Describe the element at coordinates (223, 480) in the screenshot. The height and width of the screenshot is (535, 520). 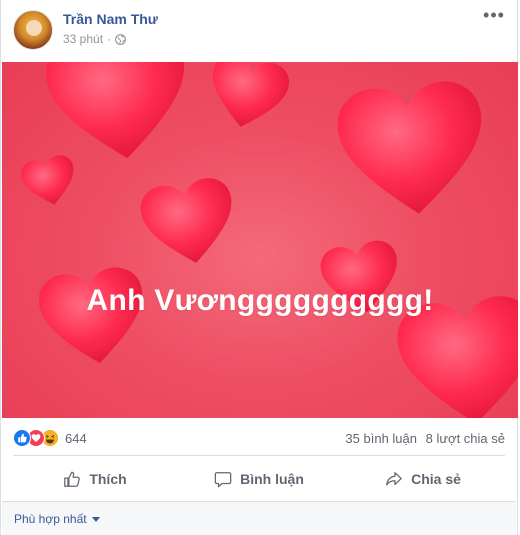
I see `speech-bubble-icon` at that location.